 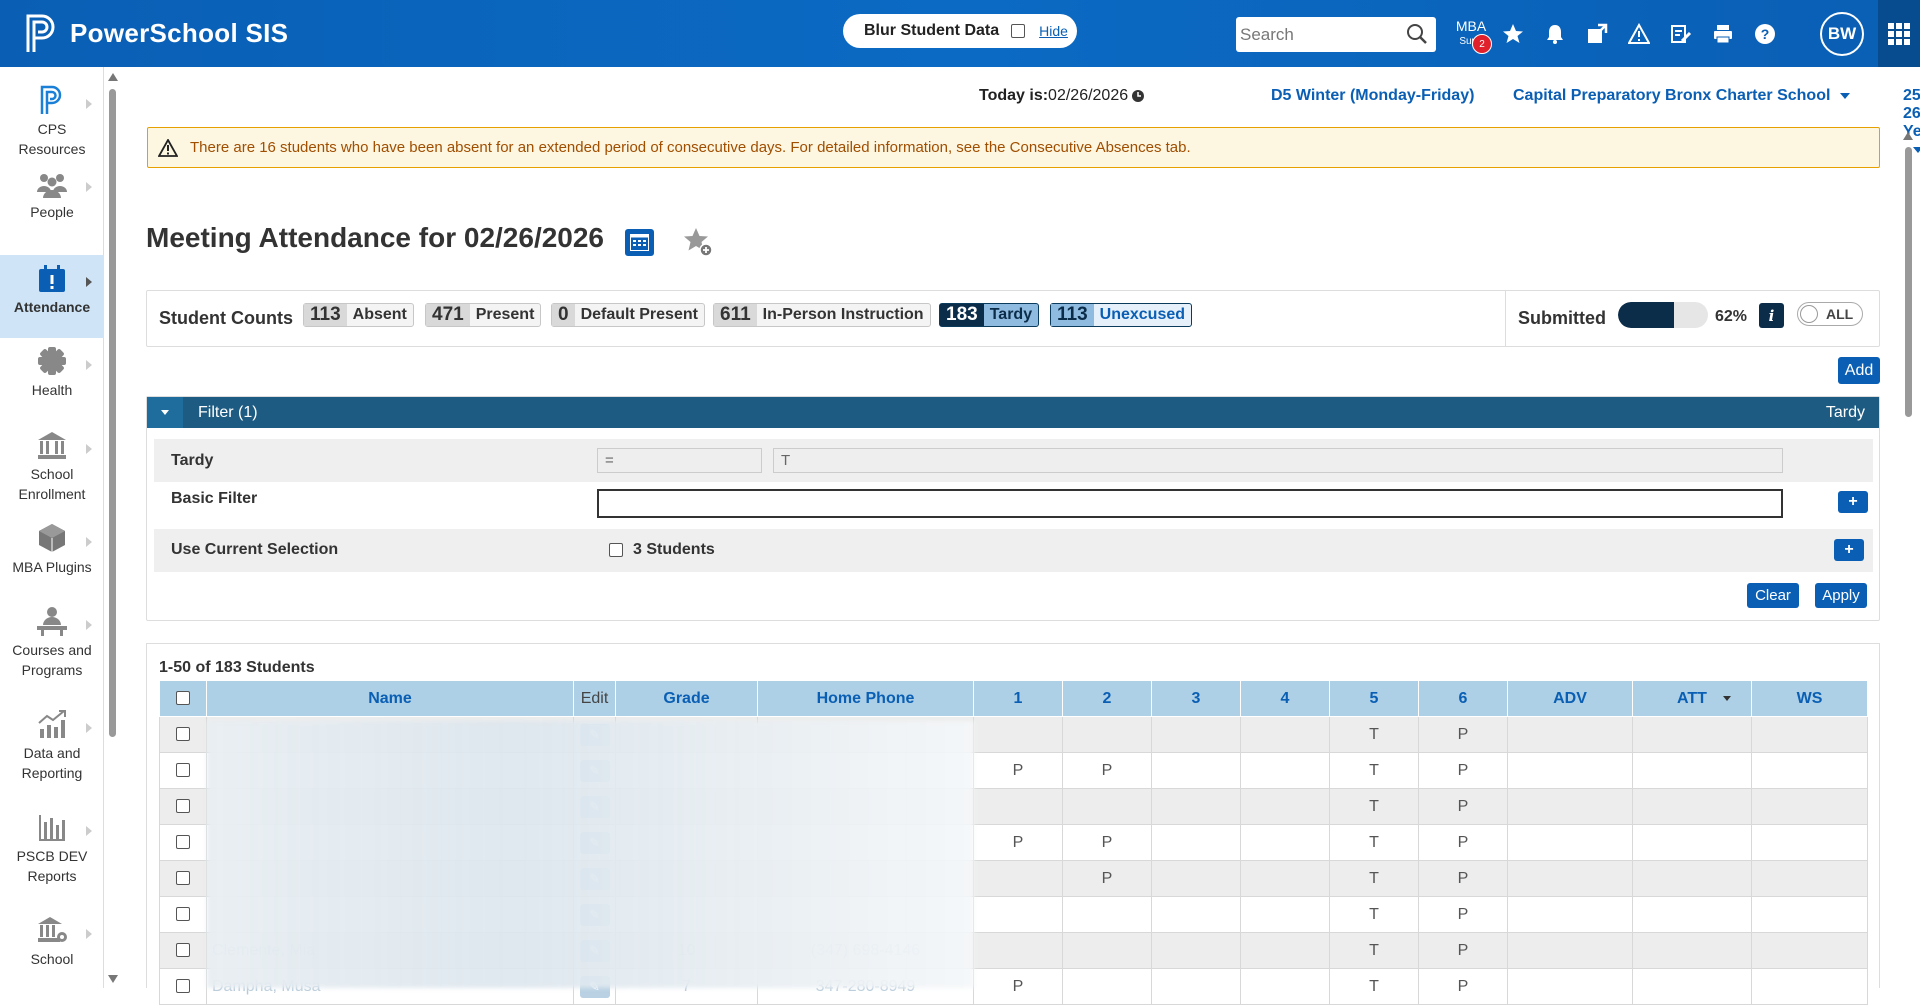 I want to click on calendar-button, so click(x=639, y=242).